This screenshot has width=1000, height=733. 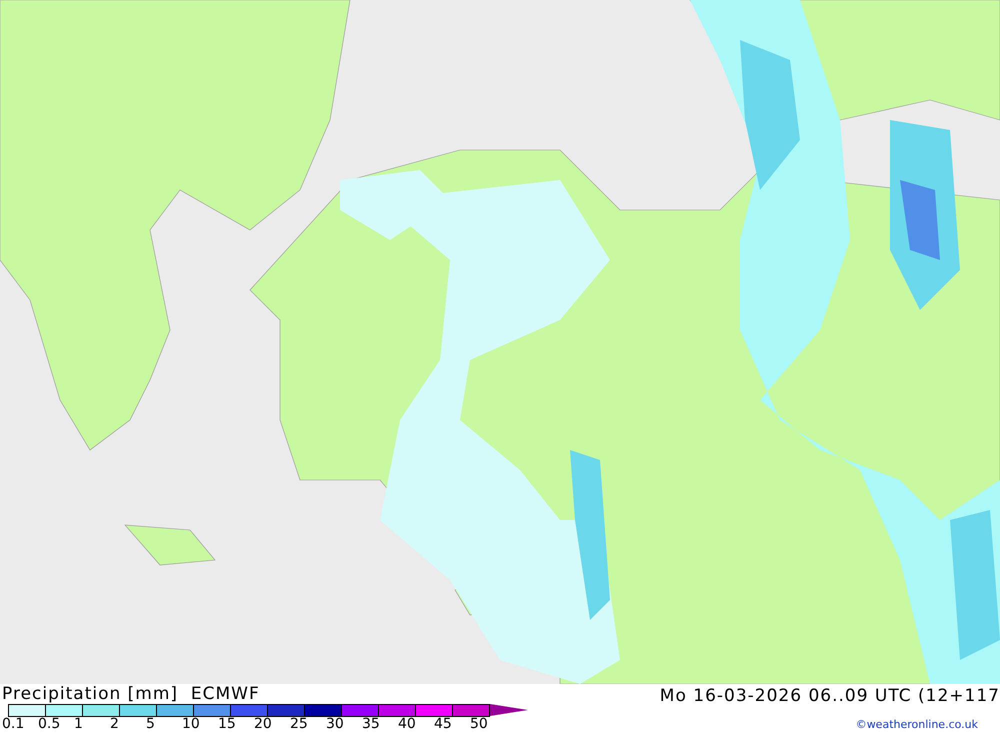 What do you see at coordinates (79, 724) in the screenshot?
I see `legend-label: 1` at bounding box center [79, 724].